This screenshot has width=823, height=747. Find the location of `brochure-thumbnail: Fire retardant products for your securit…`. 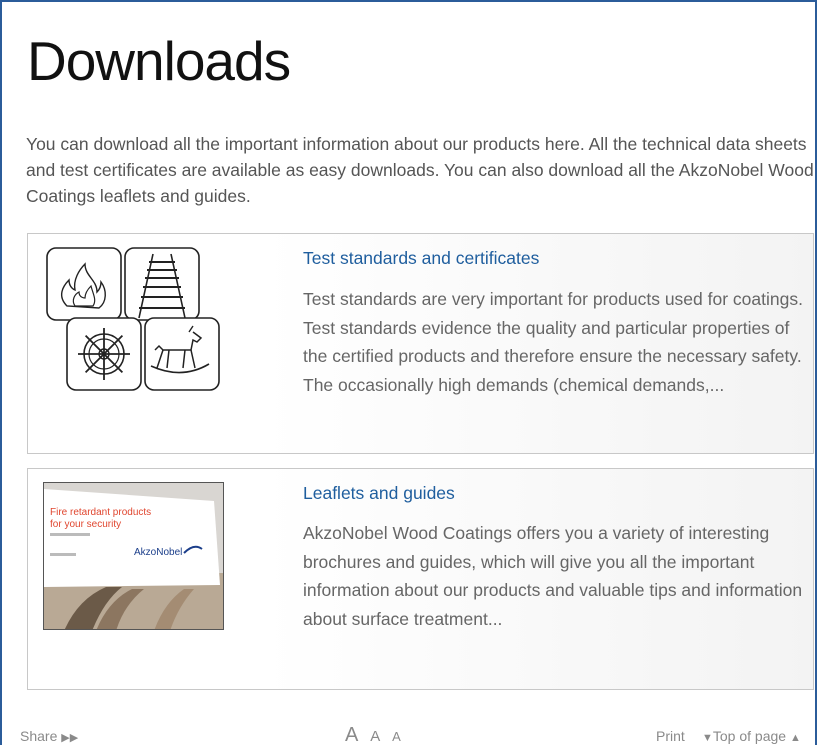

brochure-thumbnail: Fire retardant products for your securit… is located at coordinates (133, 556).